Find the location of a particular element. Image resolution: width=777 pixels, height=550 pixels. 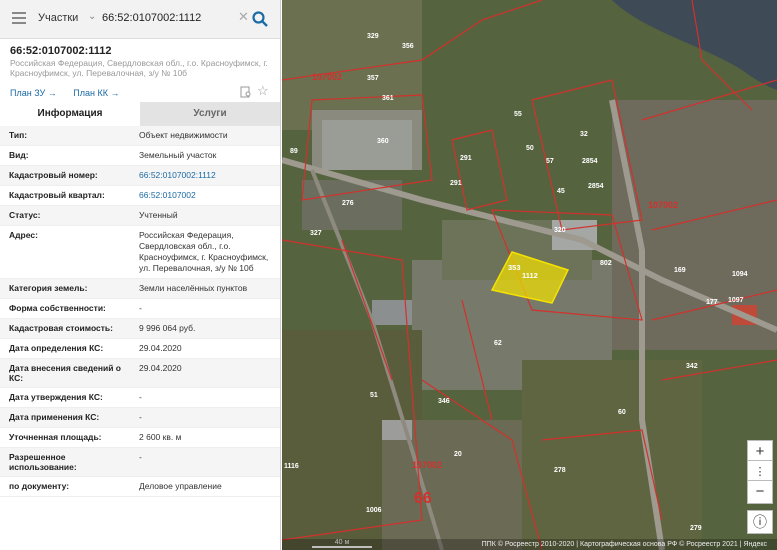

table-row: по документу: Деловое управление is located at coordinates (140, 487).